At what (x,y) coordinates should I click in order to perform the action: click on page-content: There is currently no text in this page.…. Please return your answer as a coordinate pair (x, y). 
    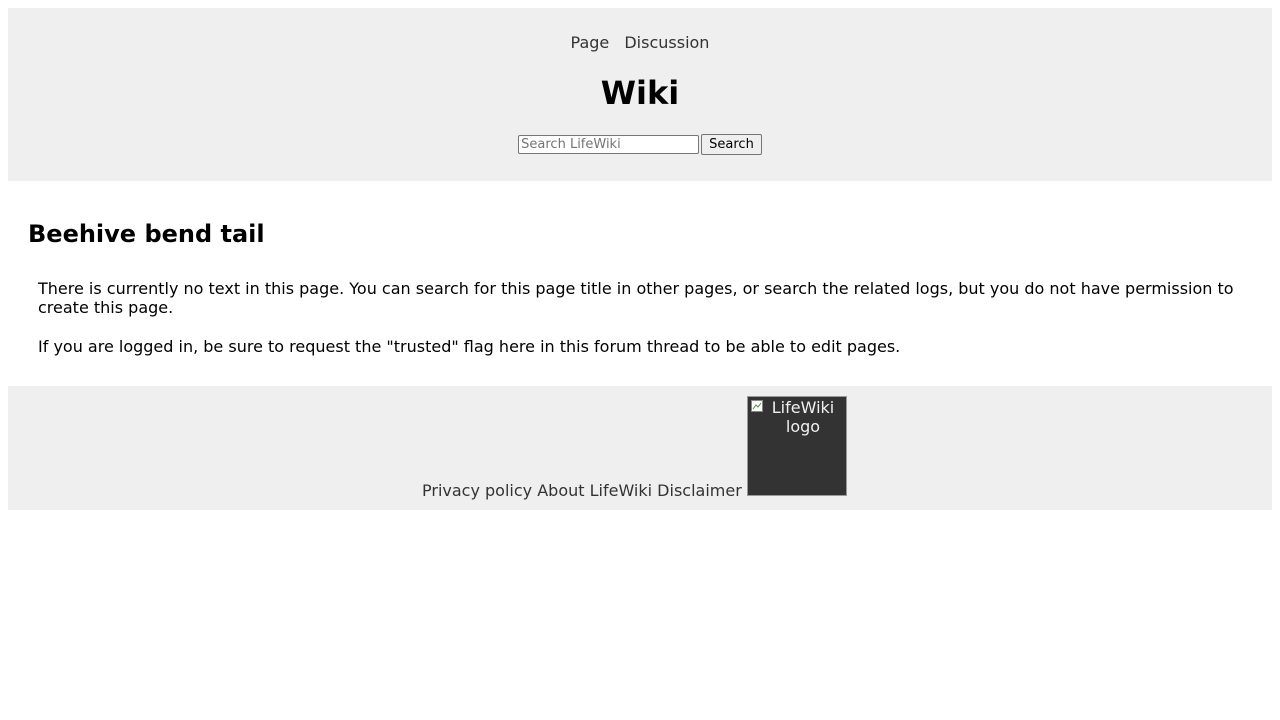
    Looking at the image, I should click on (643, 327).